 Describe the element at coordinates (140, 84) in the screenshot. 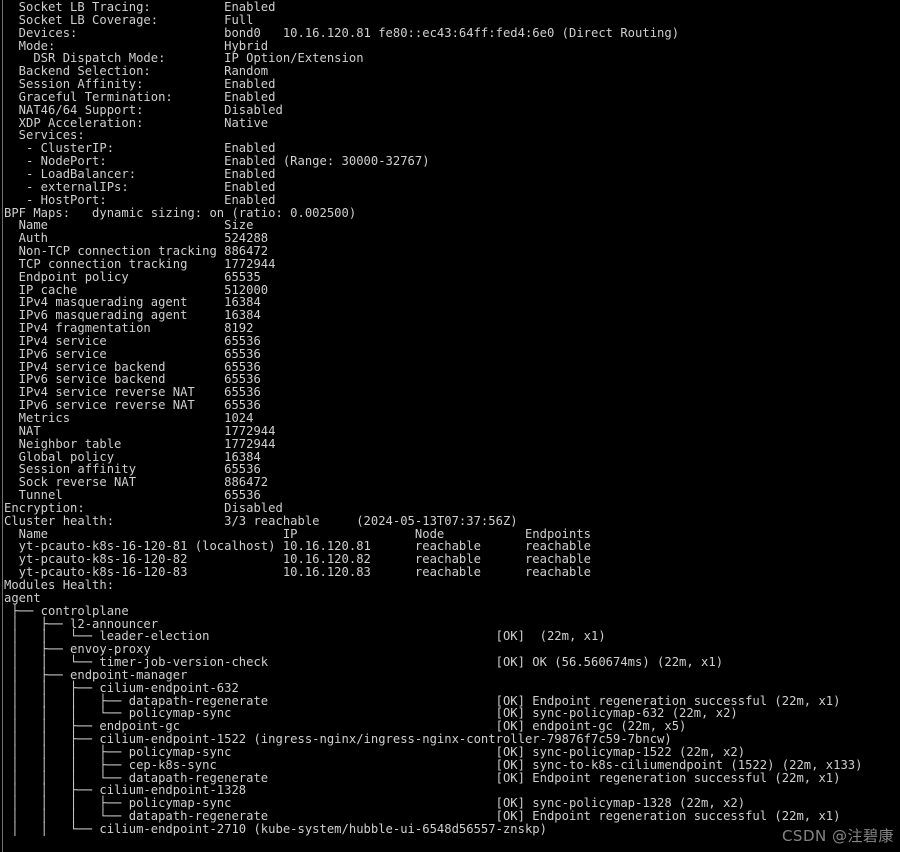

I see `status-row-session-affinity: Session Affinity: Enabled` at that location.